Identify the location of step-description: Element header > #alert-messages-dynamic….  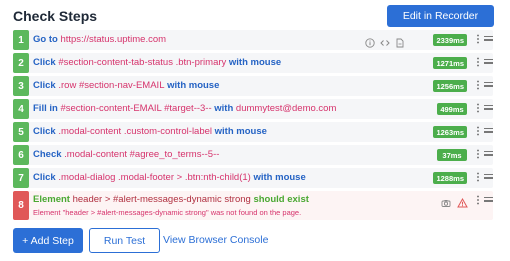
(171, 200).